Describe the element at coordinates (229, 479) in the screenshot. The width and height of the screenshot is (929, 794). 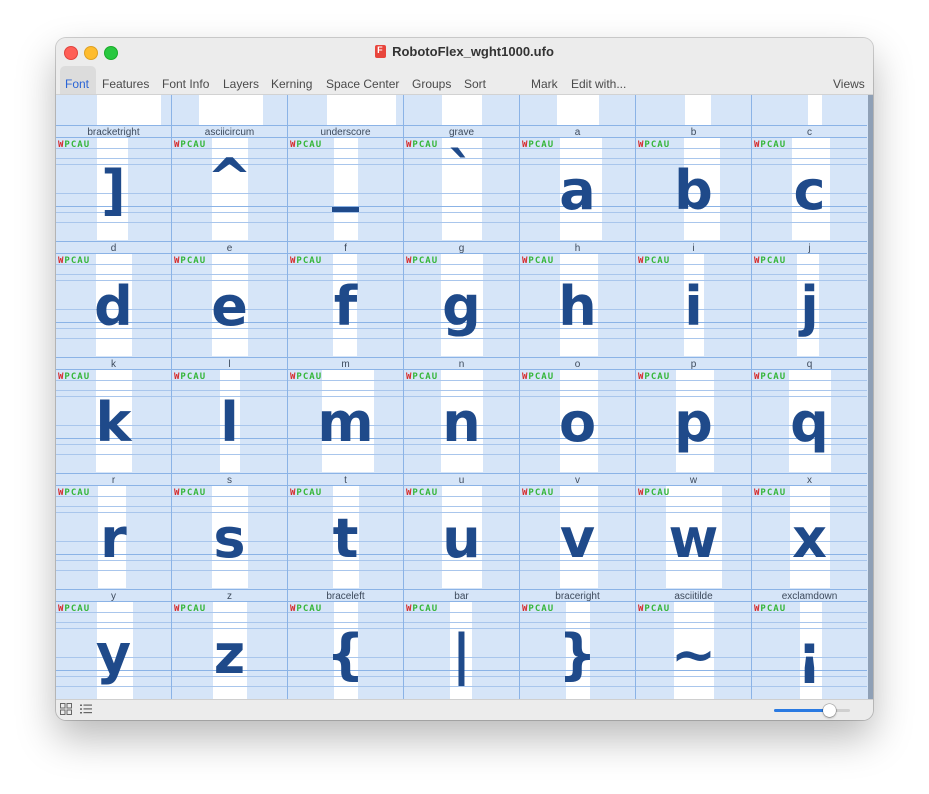
I see `glyph-name-label: s` at that location.